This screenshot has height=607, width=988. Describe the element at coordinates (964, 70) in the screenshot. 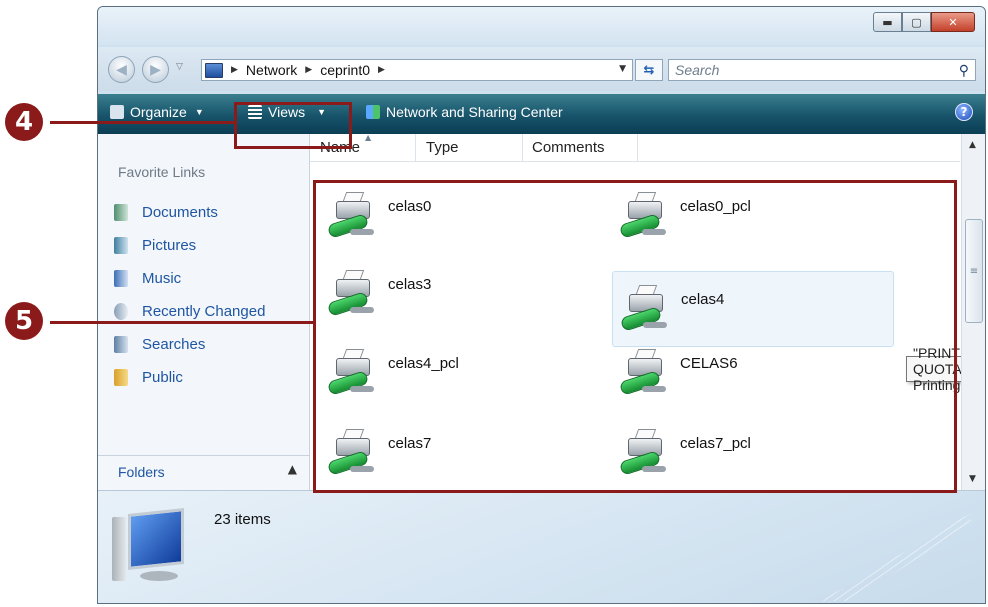

I see `search-icon: ⚲` at that location.